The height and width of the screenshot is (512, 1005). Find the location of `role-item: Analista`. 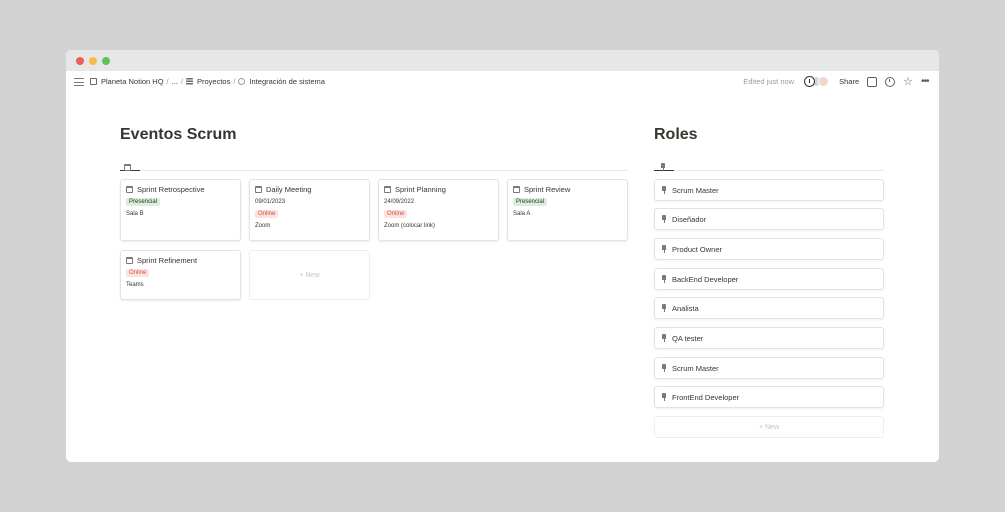

role-item: Analista is located at coordinates (769, 308).